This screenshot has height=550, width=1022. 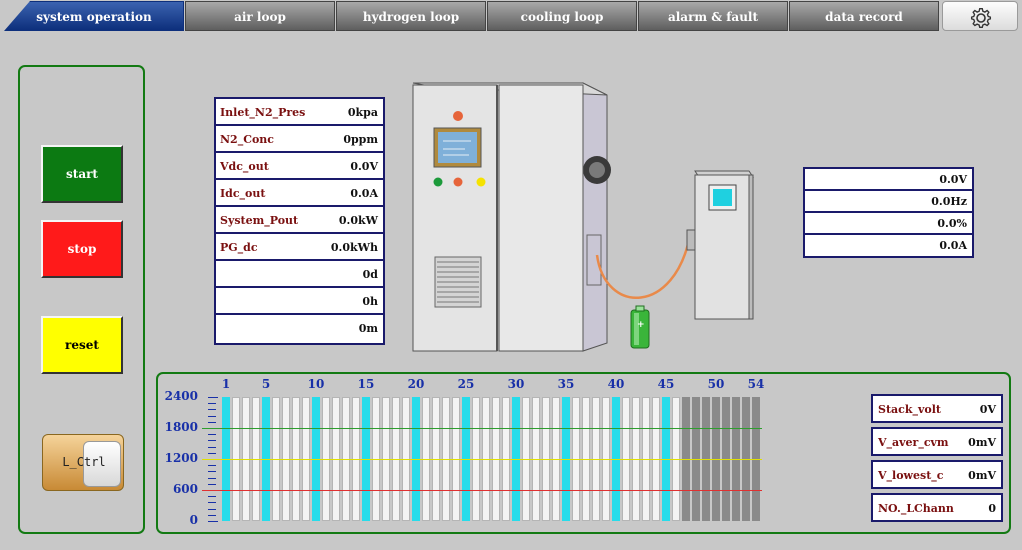 I want to click on tab-label: data record, so click(x=864, y=17).